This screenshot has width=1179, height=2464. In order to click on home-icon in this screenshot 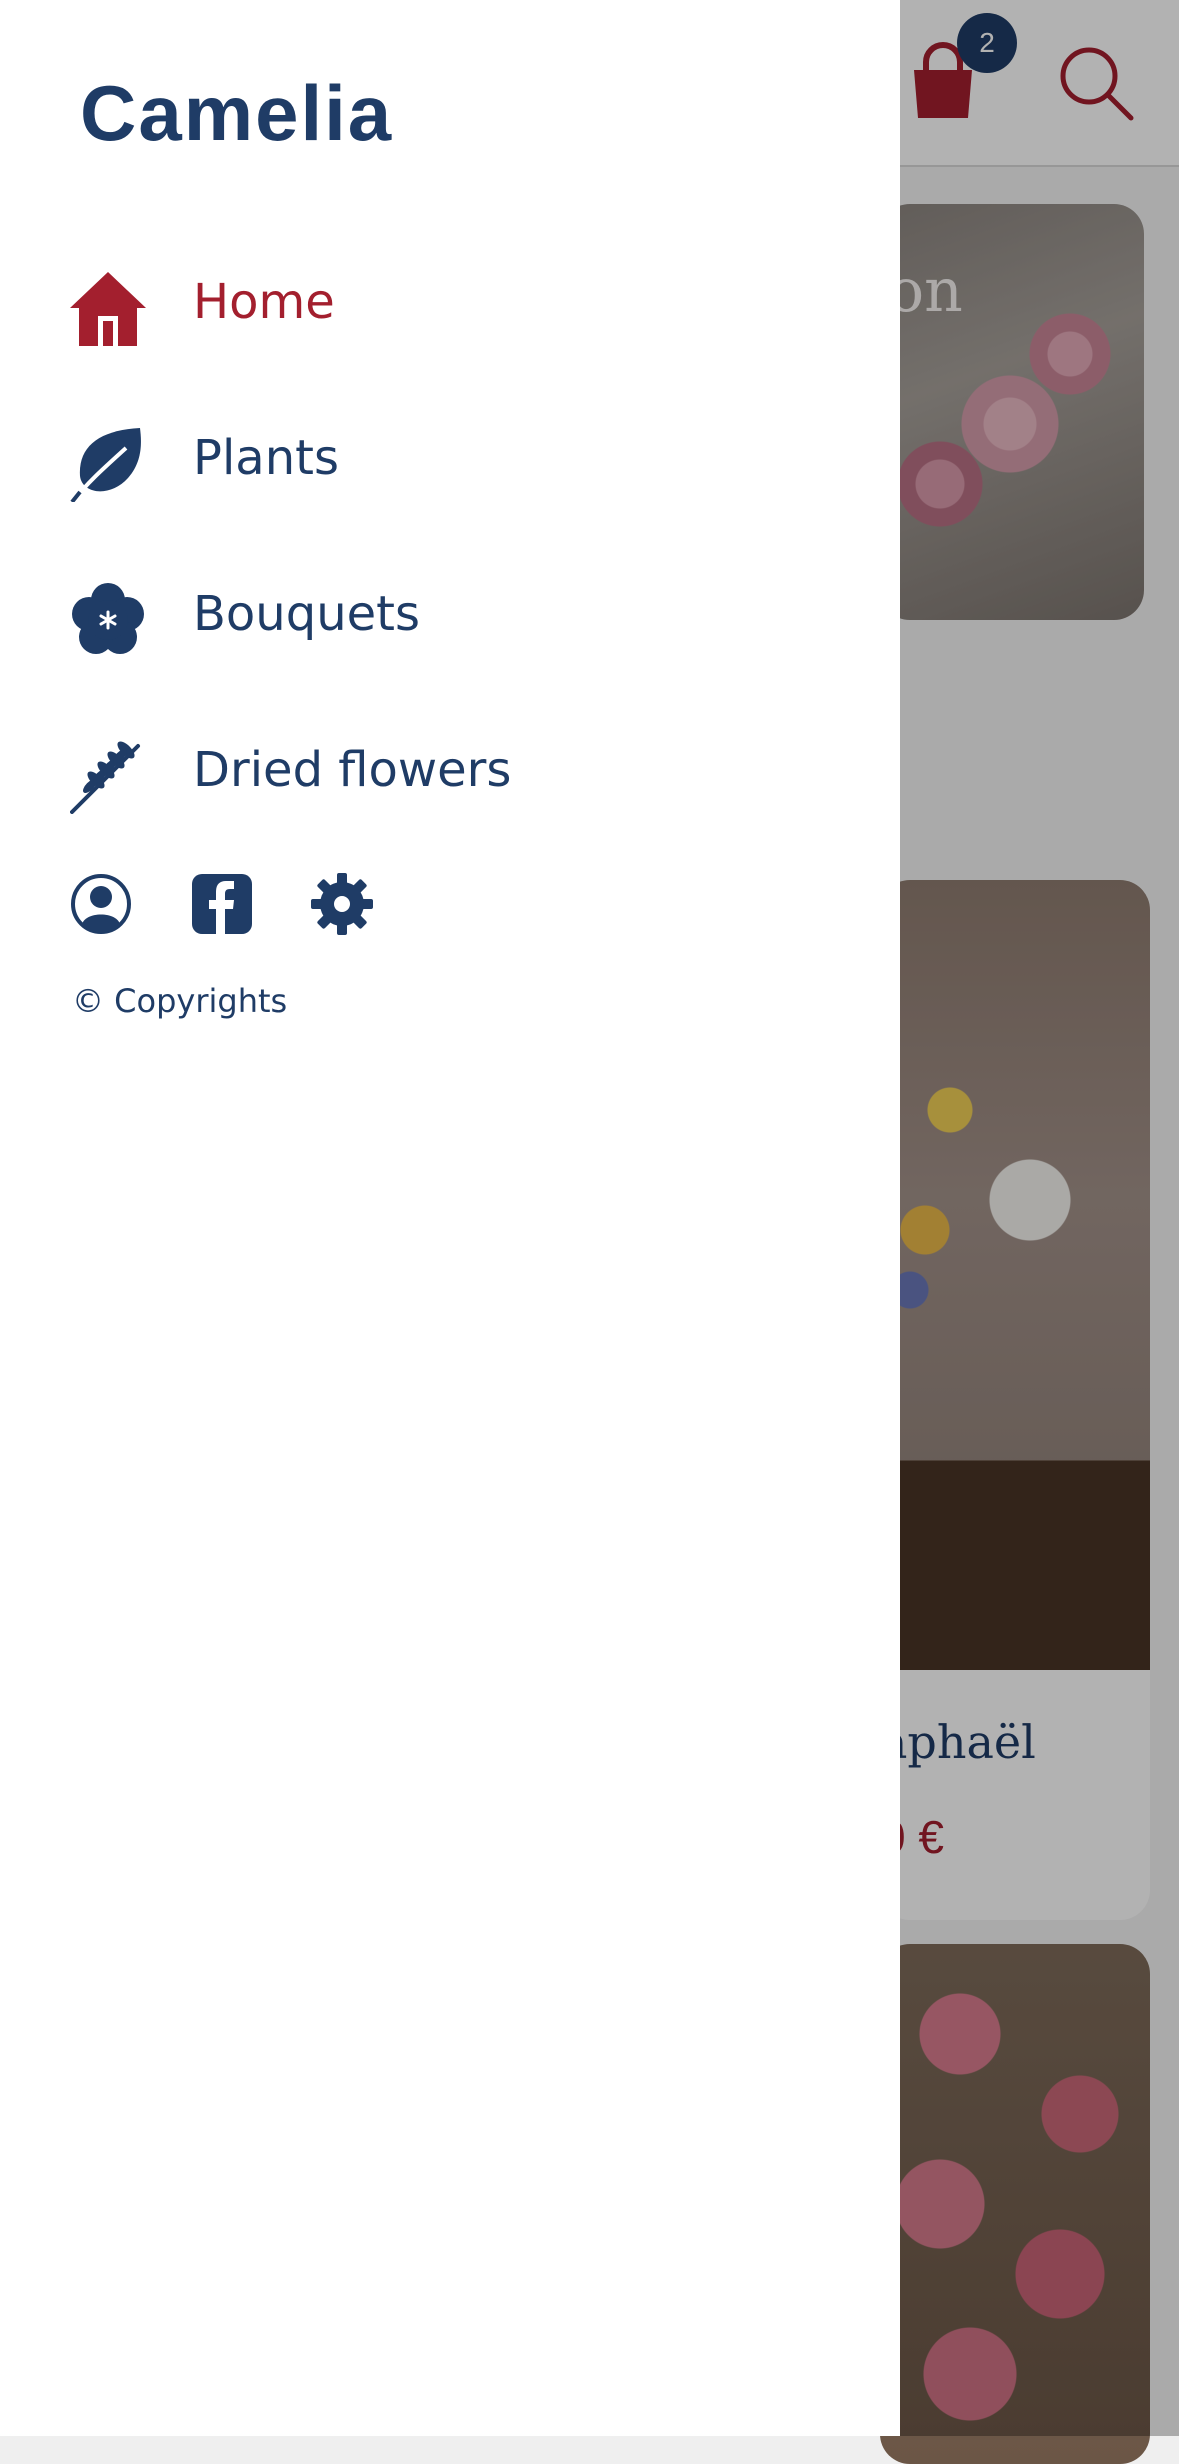, I will do `click(108, 309)`.